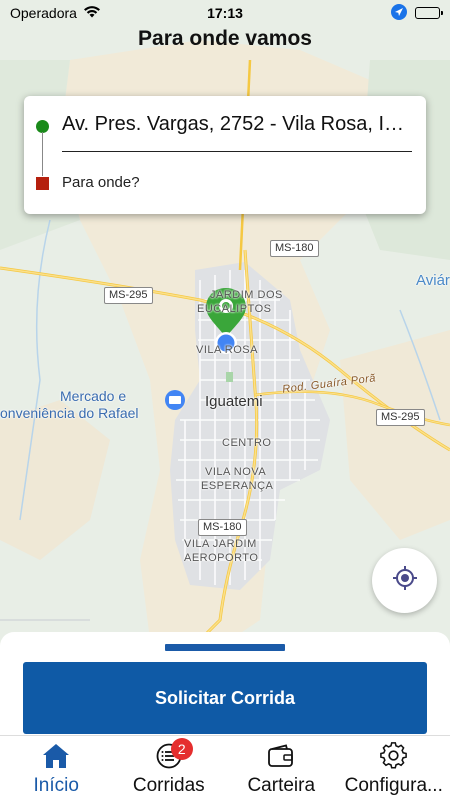 This screenshot has height=800, width=450. I want to click on status-bar: Operadora 17:13, so click(225, 13).